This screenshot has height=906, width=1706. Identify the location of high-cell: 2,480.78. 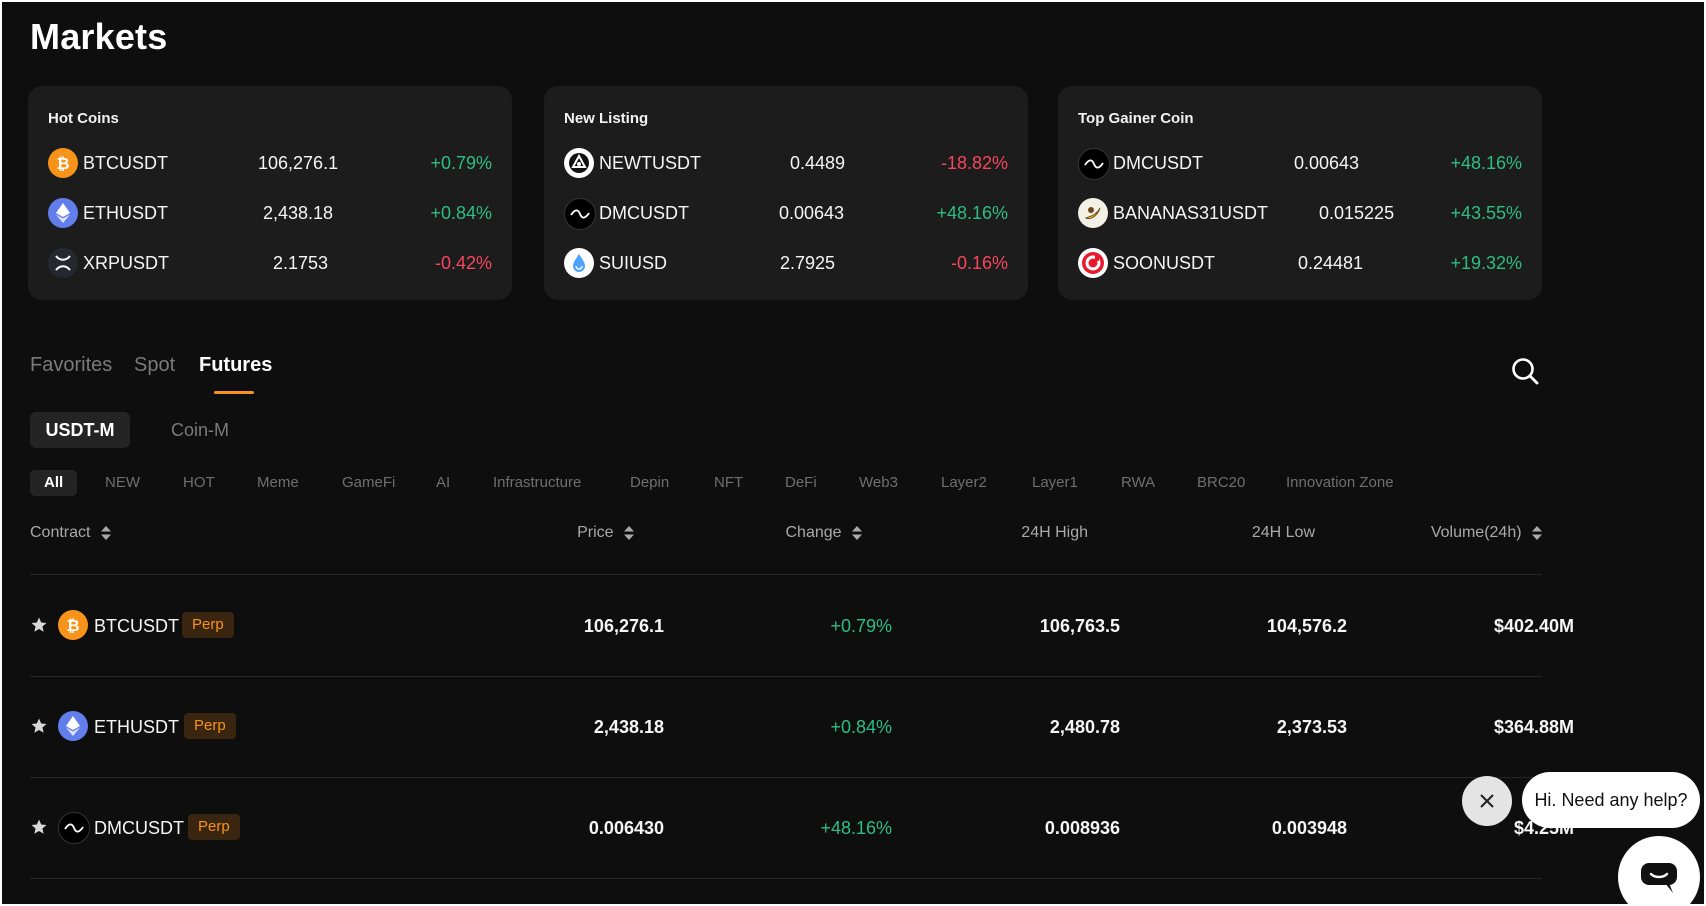
(1084, 727).